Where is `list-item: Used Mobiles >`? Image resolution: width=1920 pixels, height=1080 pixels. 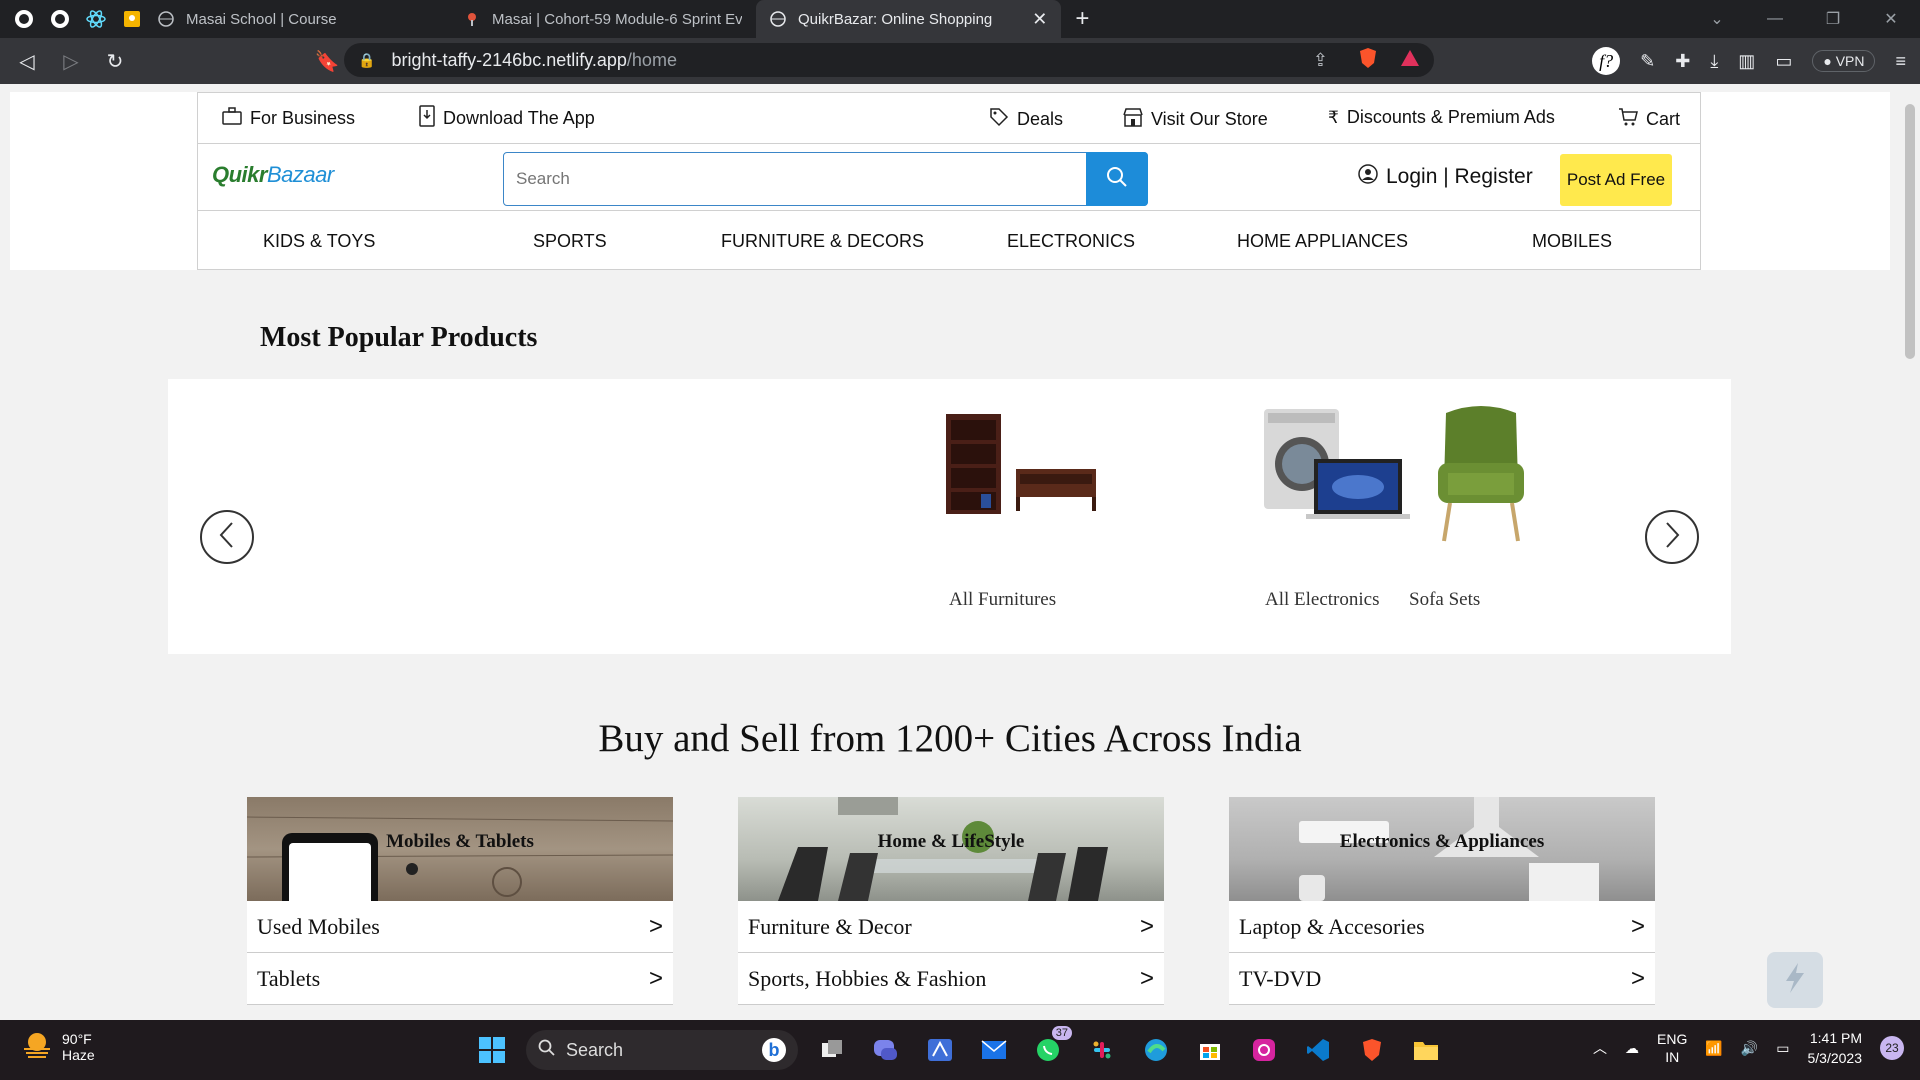 list-item: Used Mobiles > is located at coordinates (460, 927).